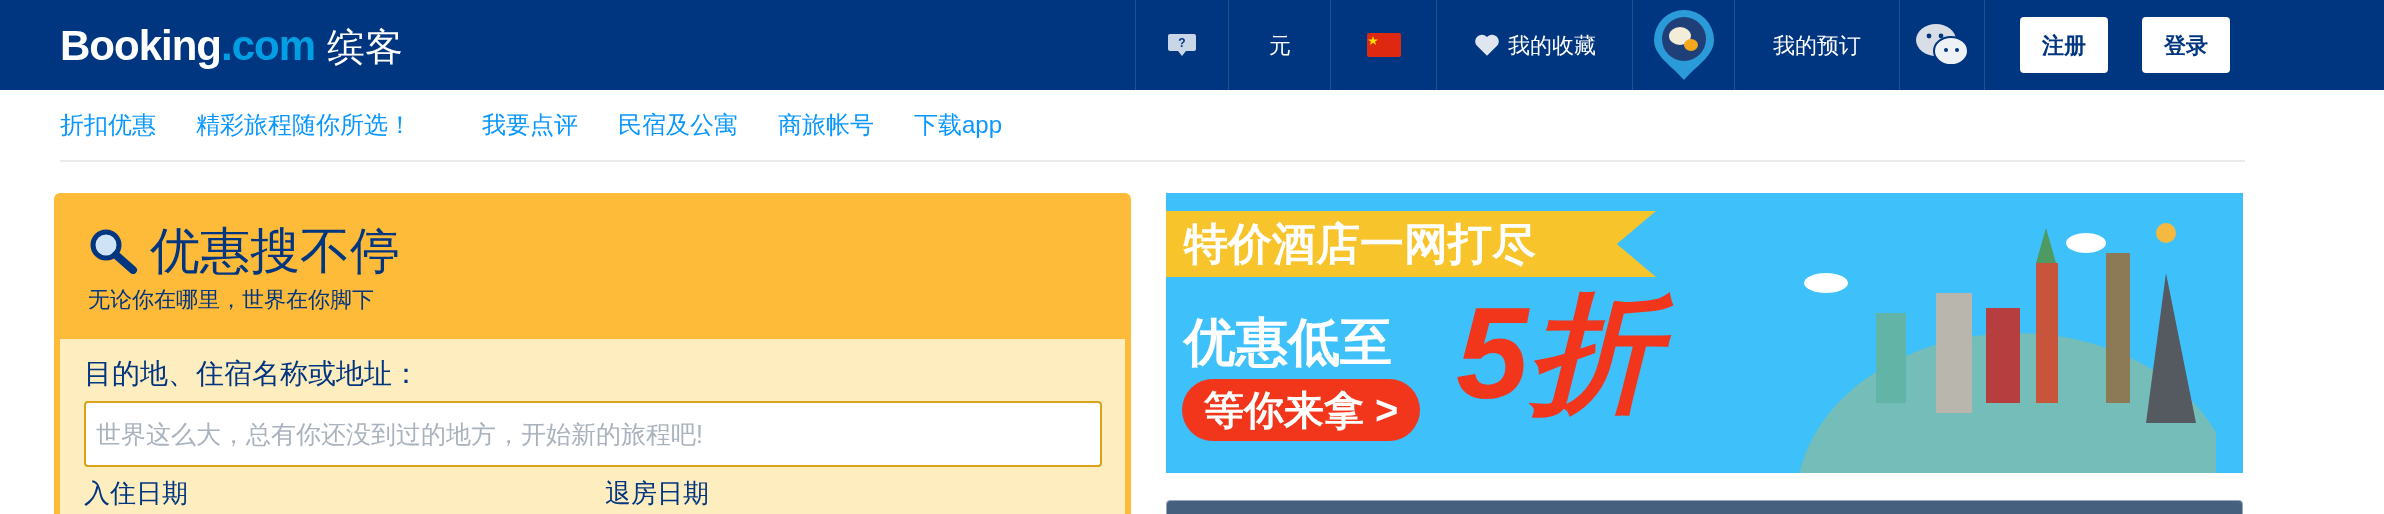 The height and width of the screenshot is (514, 2384). Describe the element at coordinates (2186, 45) in the screenshot. I see `header-button: 登录` at that location.